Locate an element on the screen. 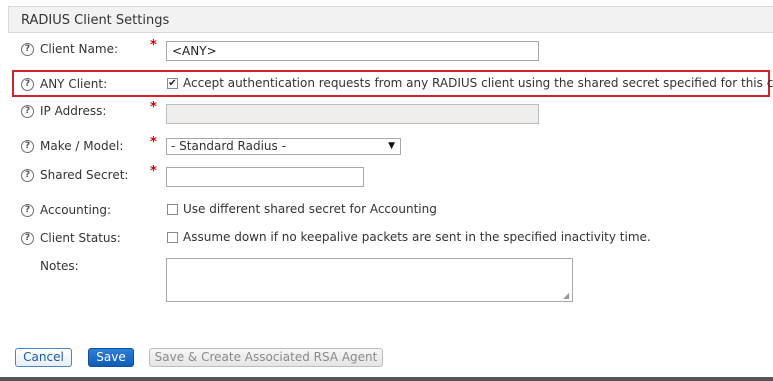 The width and height of the screenshot is (773, 381). row-make-model: ? Make / Model: * - Standard Radius - ▼ is located at coordinates (386, 147).